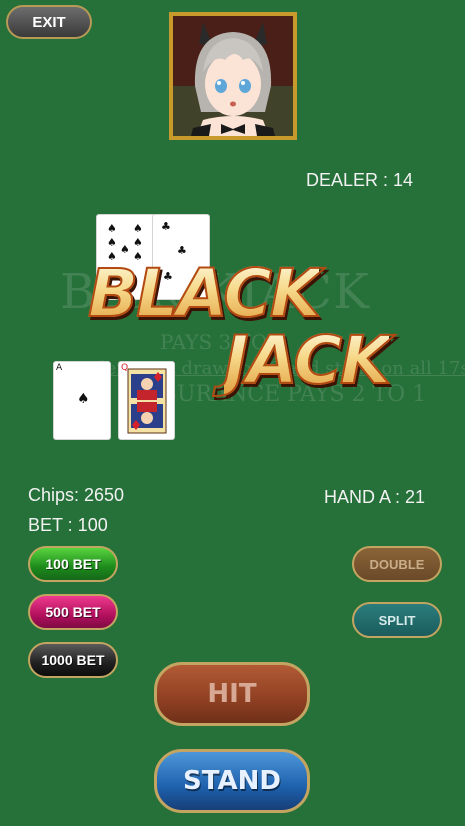 This screenshot has width=465, height=826. Describe the element at coordinates (158, 221) in the screenshot. I see `card-rank: 5` at that location.